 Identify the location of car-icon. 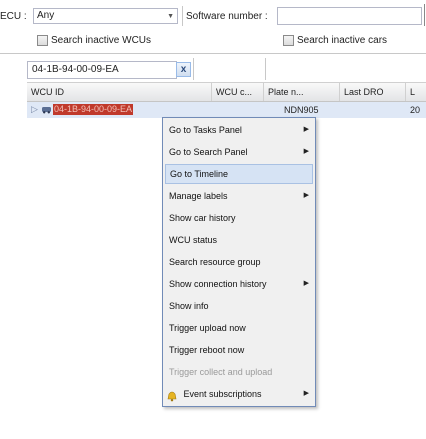
(46, 109).